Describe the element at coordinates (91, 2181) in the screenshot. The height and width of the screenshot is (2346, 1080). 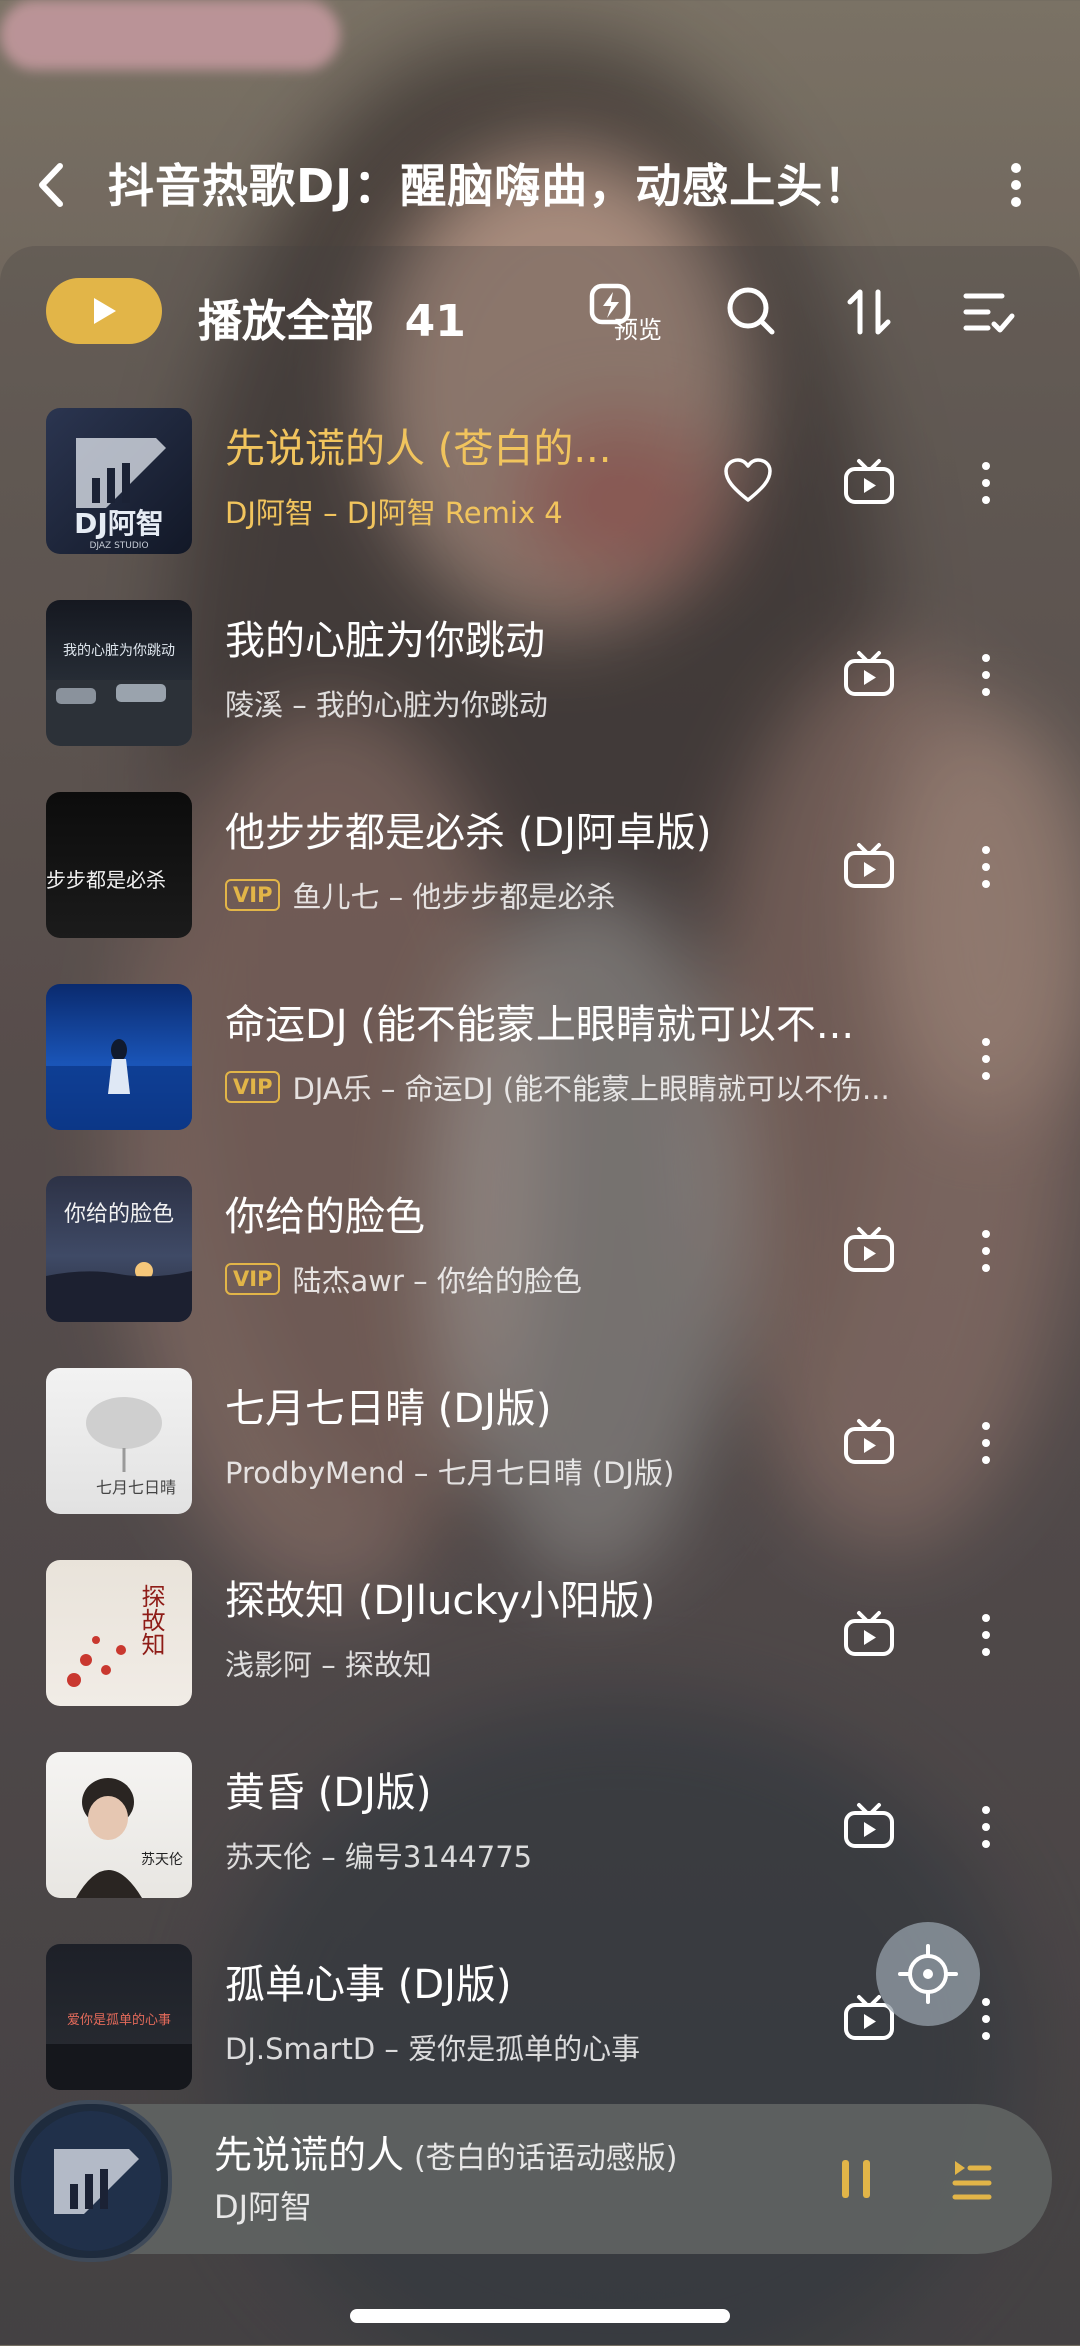
I see `mini-player-cover` at that location.